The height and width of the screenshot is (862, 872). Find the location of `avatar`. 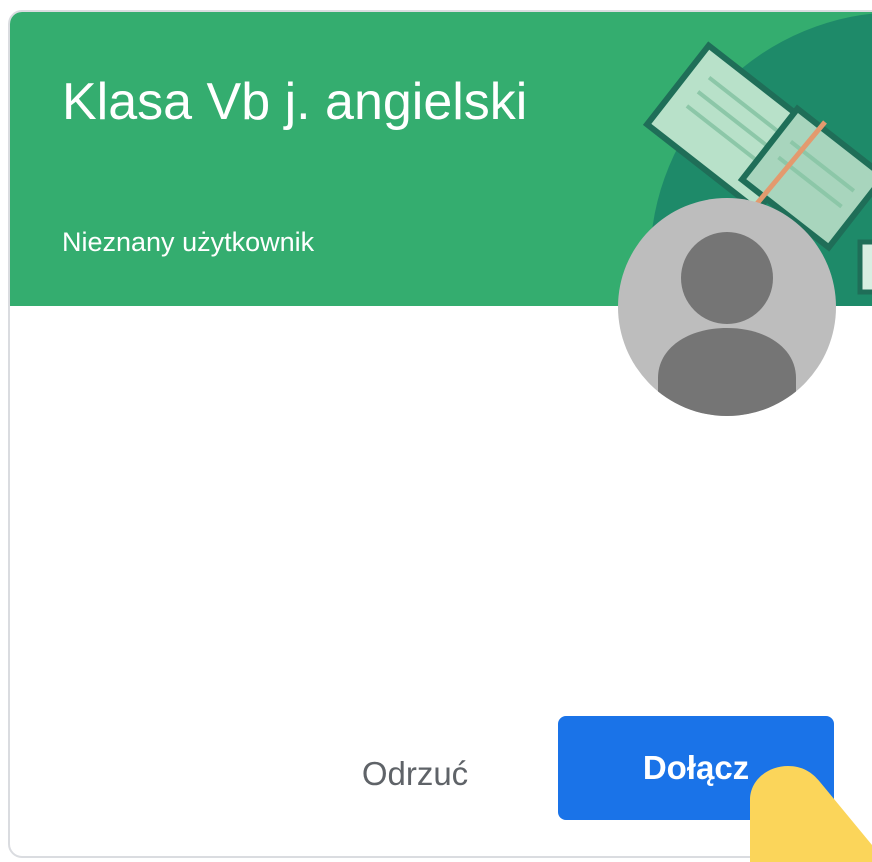

avatar is located at coordinates (727, 307).